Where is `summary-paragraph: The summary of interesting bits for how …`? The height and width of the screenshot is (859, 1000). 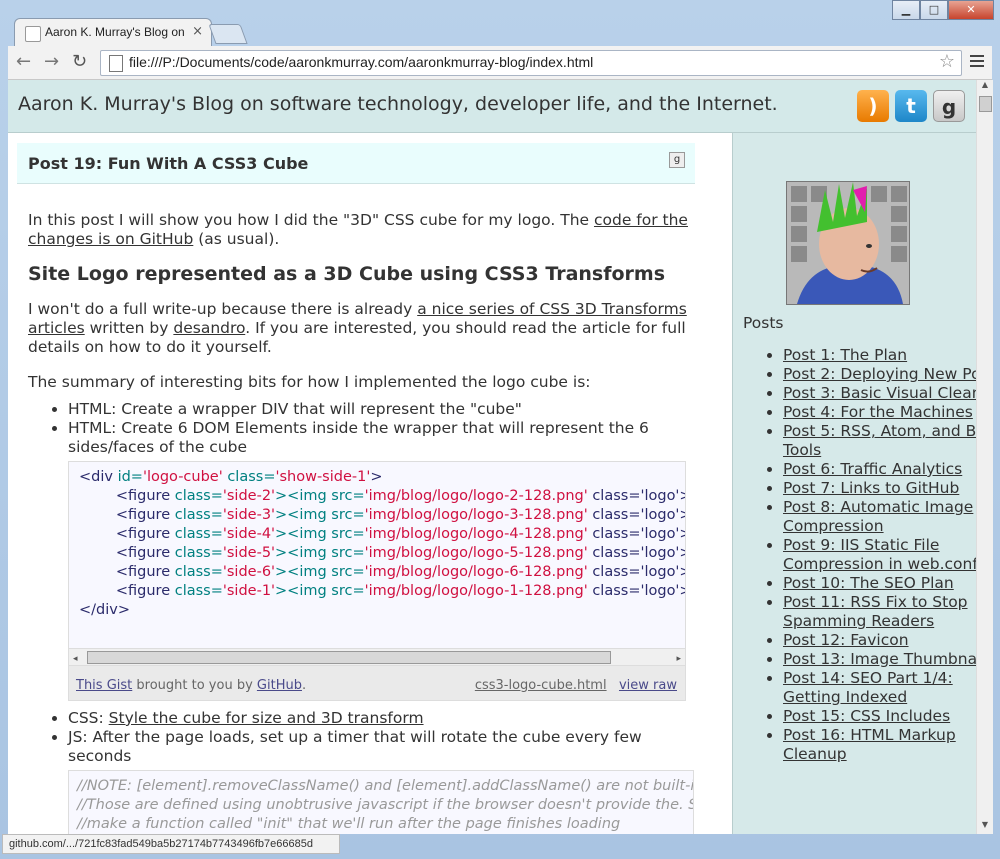
summary-paragraph: The summary of interesting bits for how … is located at coordinates (309, 382).